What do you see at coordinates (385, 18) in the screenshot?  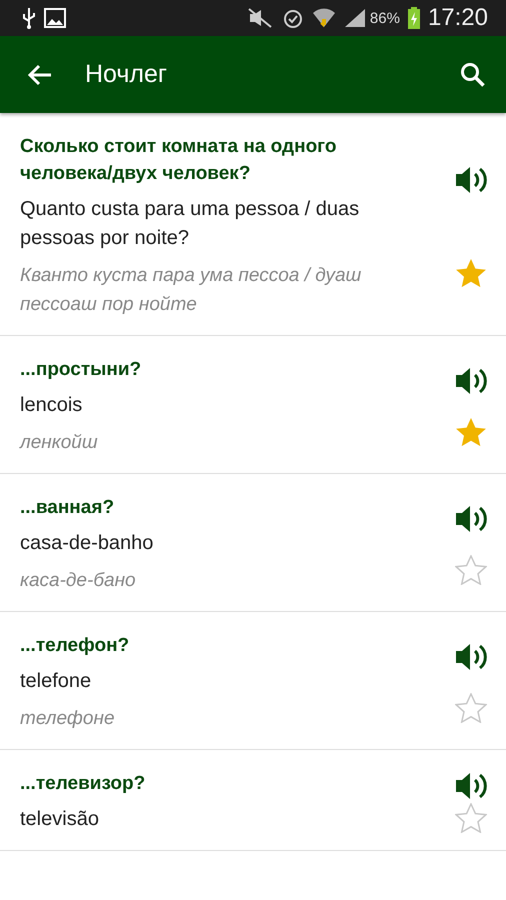 I see `battery-percent: 86%` at bounding box center [385, 18].